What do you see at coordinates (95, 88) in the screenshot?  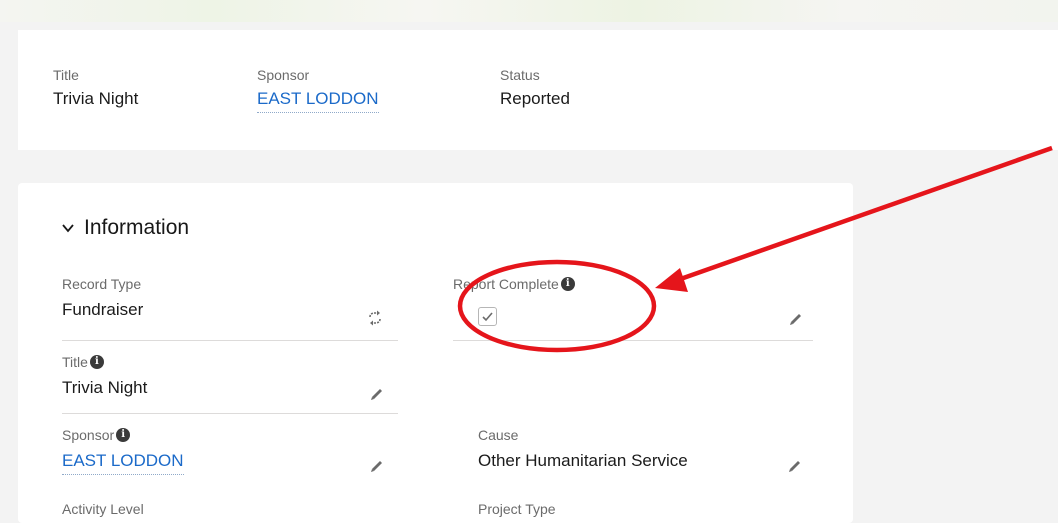 I see `header-field-title: Title Trivia Night` at bounding box center [95, 88].